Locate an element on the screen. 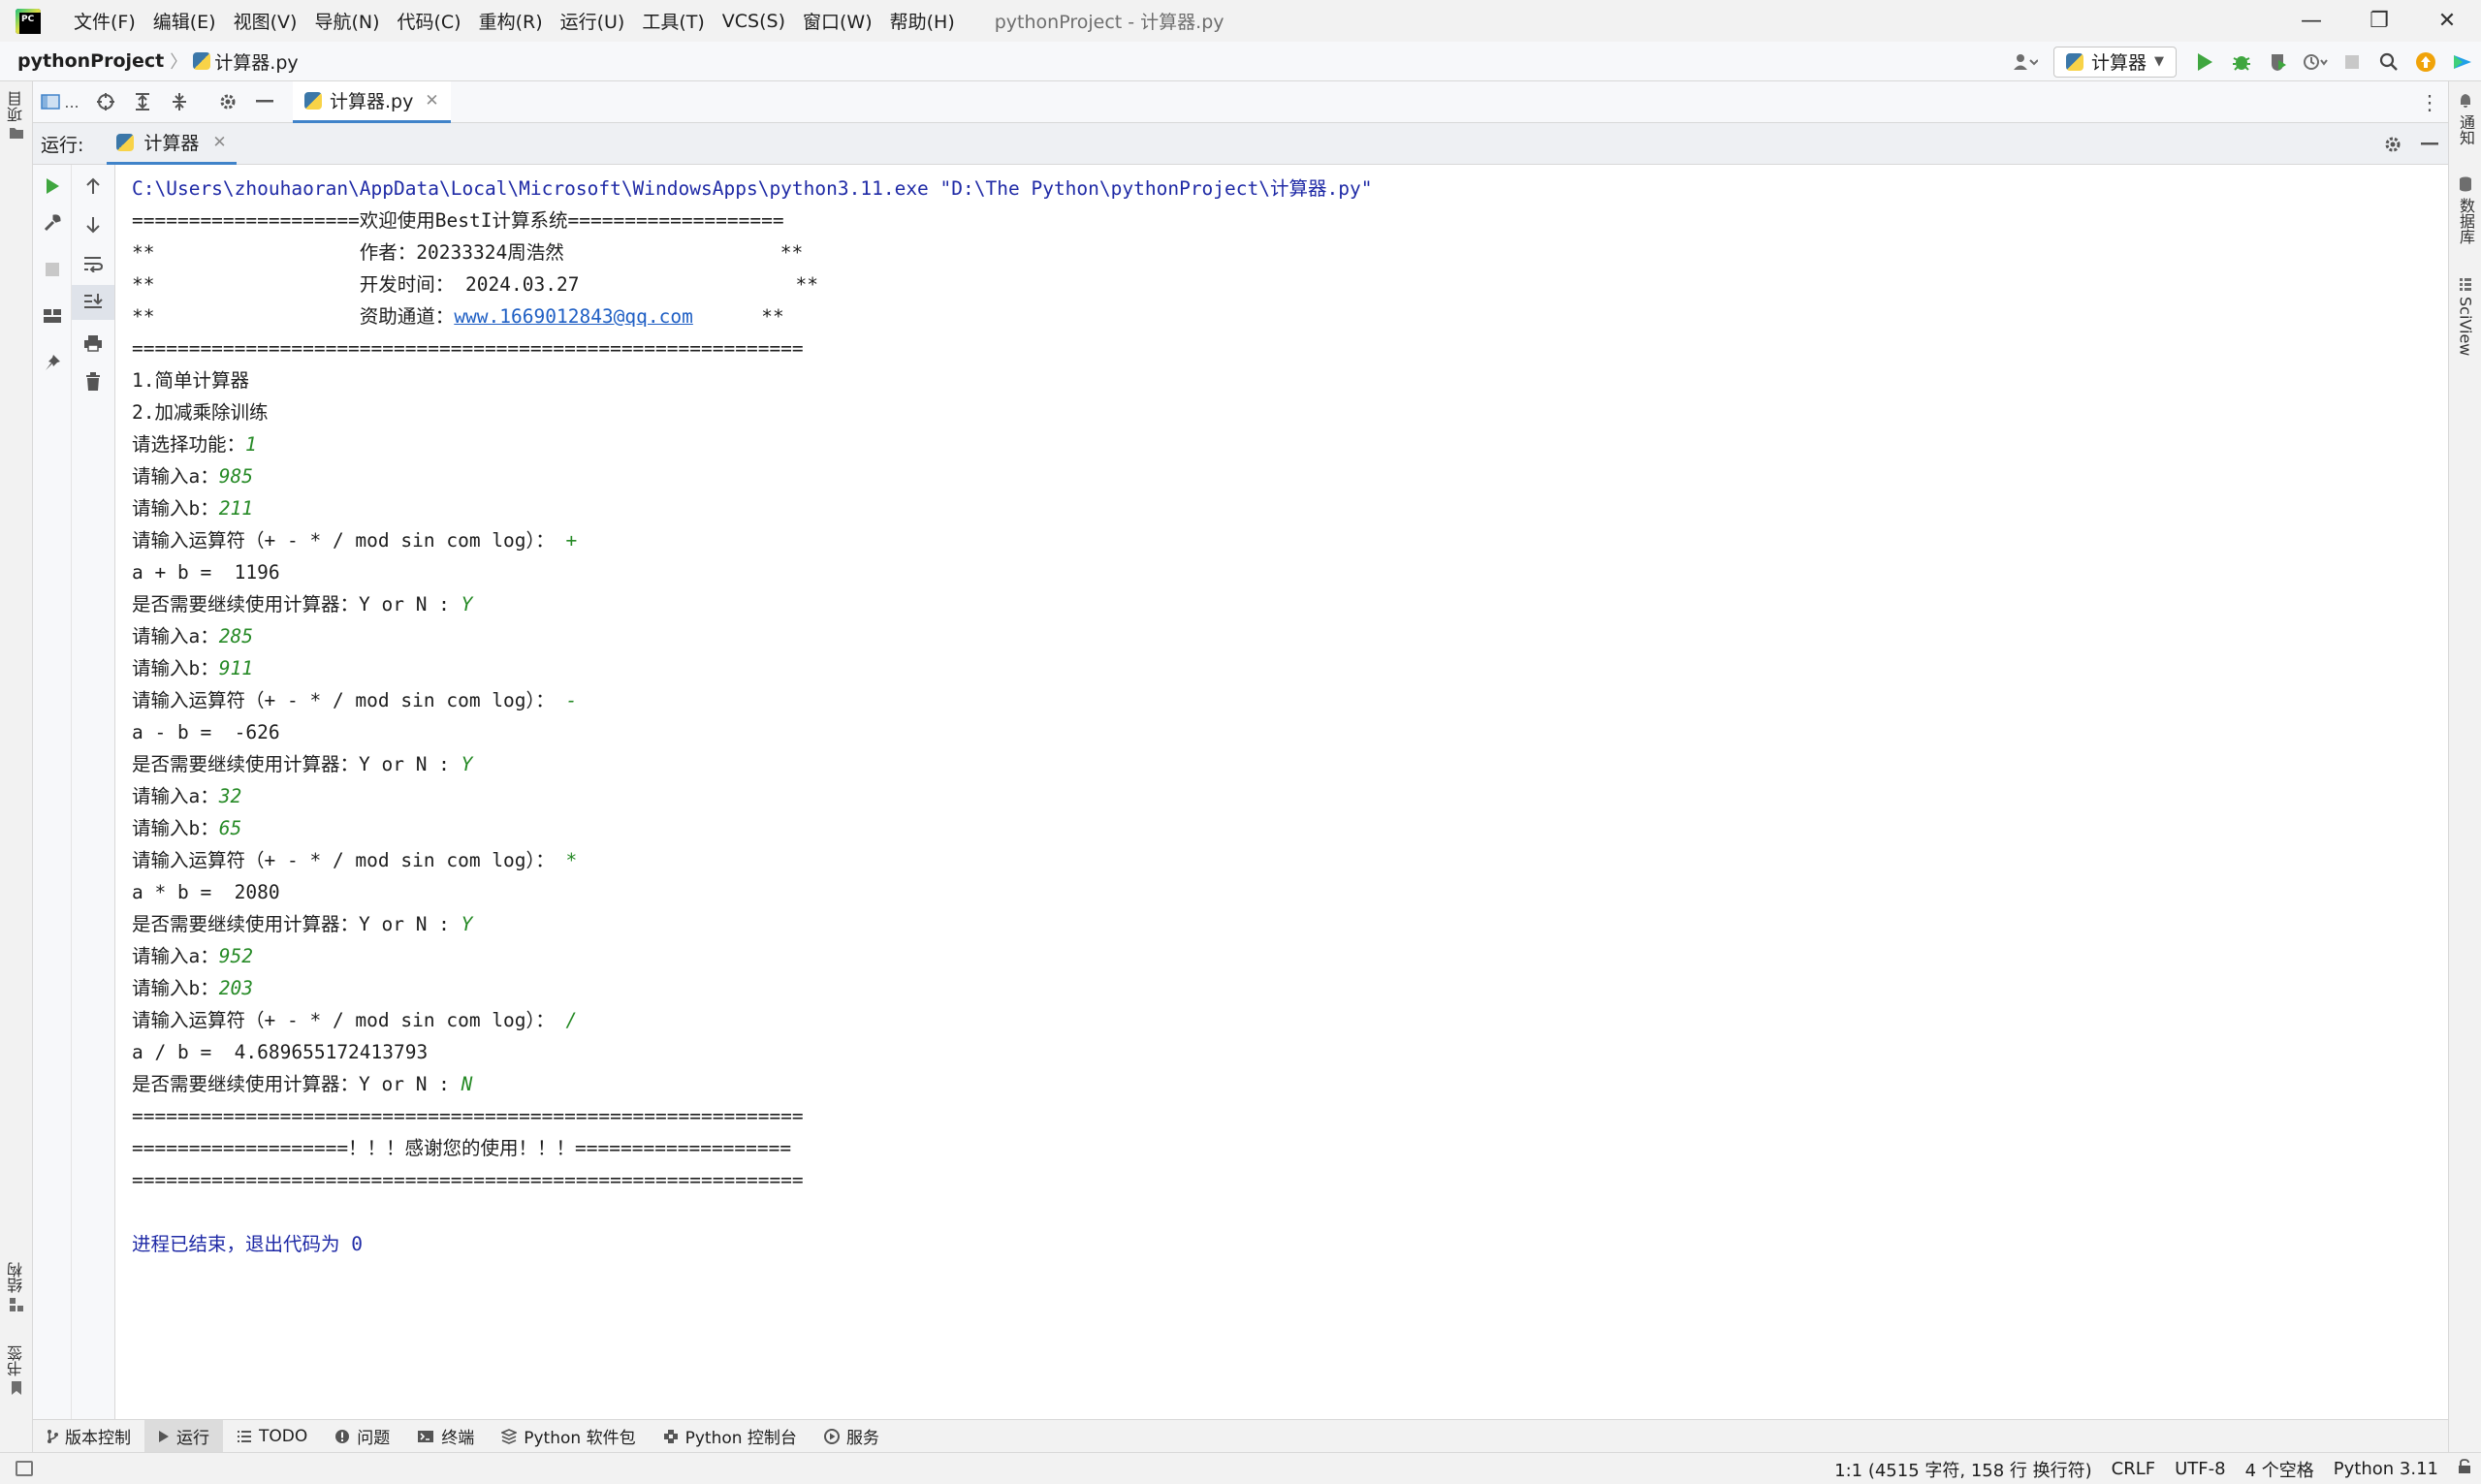  console-operator-line: 请输入运算符（+ - * / mod sin com log）： + is located at coordinates (1290, 540).